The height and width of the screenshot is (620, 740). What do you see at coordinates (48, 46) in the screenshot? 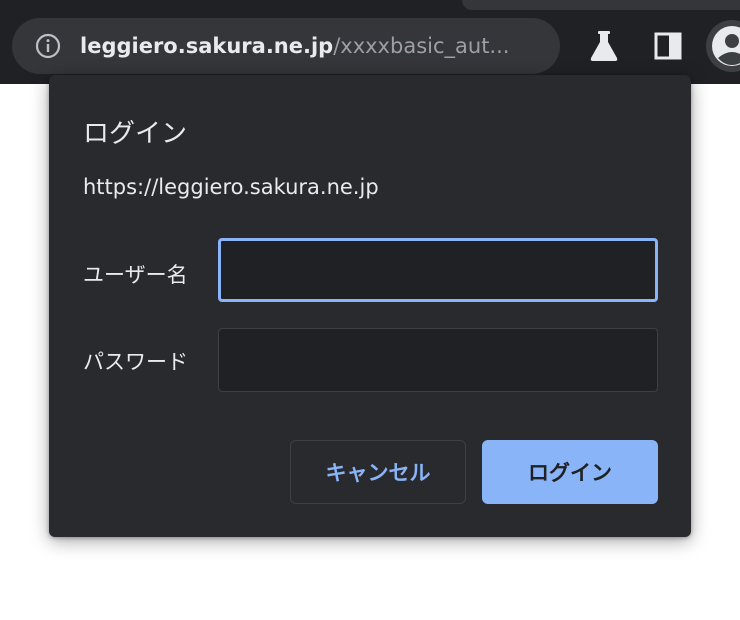
I see `info-icon` at bounding box center [48, 46].